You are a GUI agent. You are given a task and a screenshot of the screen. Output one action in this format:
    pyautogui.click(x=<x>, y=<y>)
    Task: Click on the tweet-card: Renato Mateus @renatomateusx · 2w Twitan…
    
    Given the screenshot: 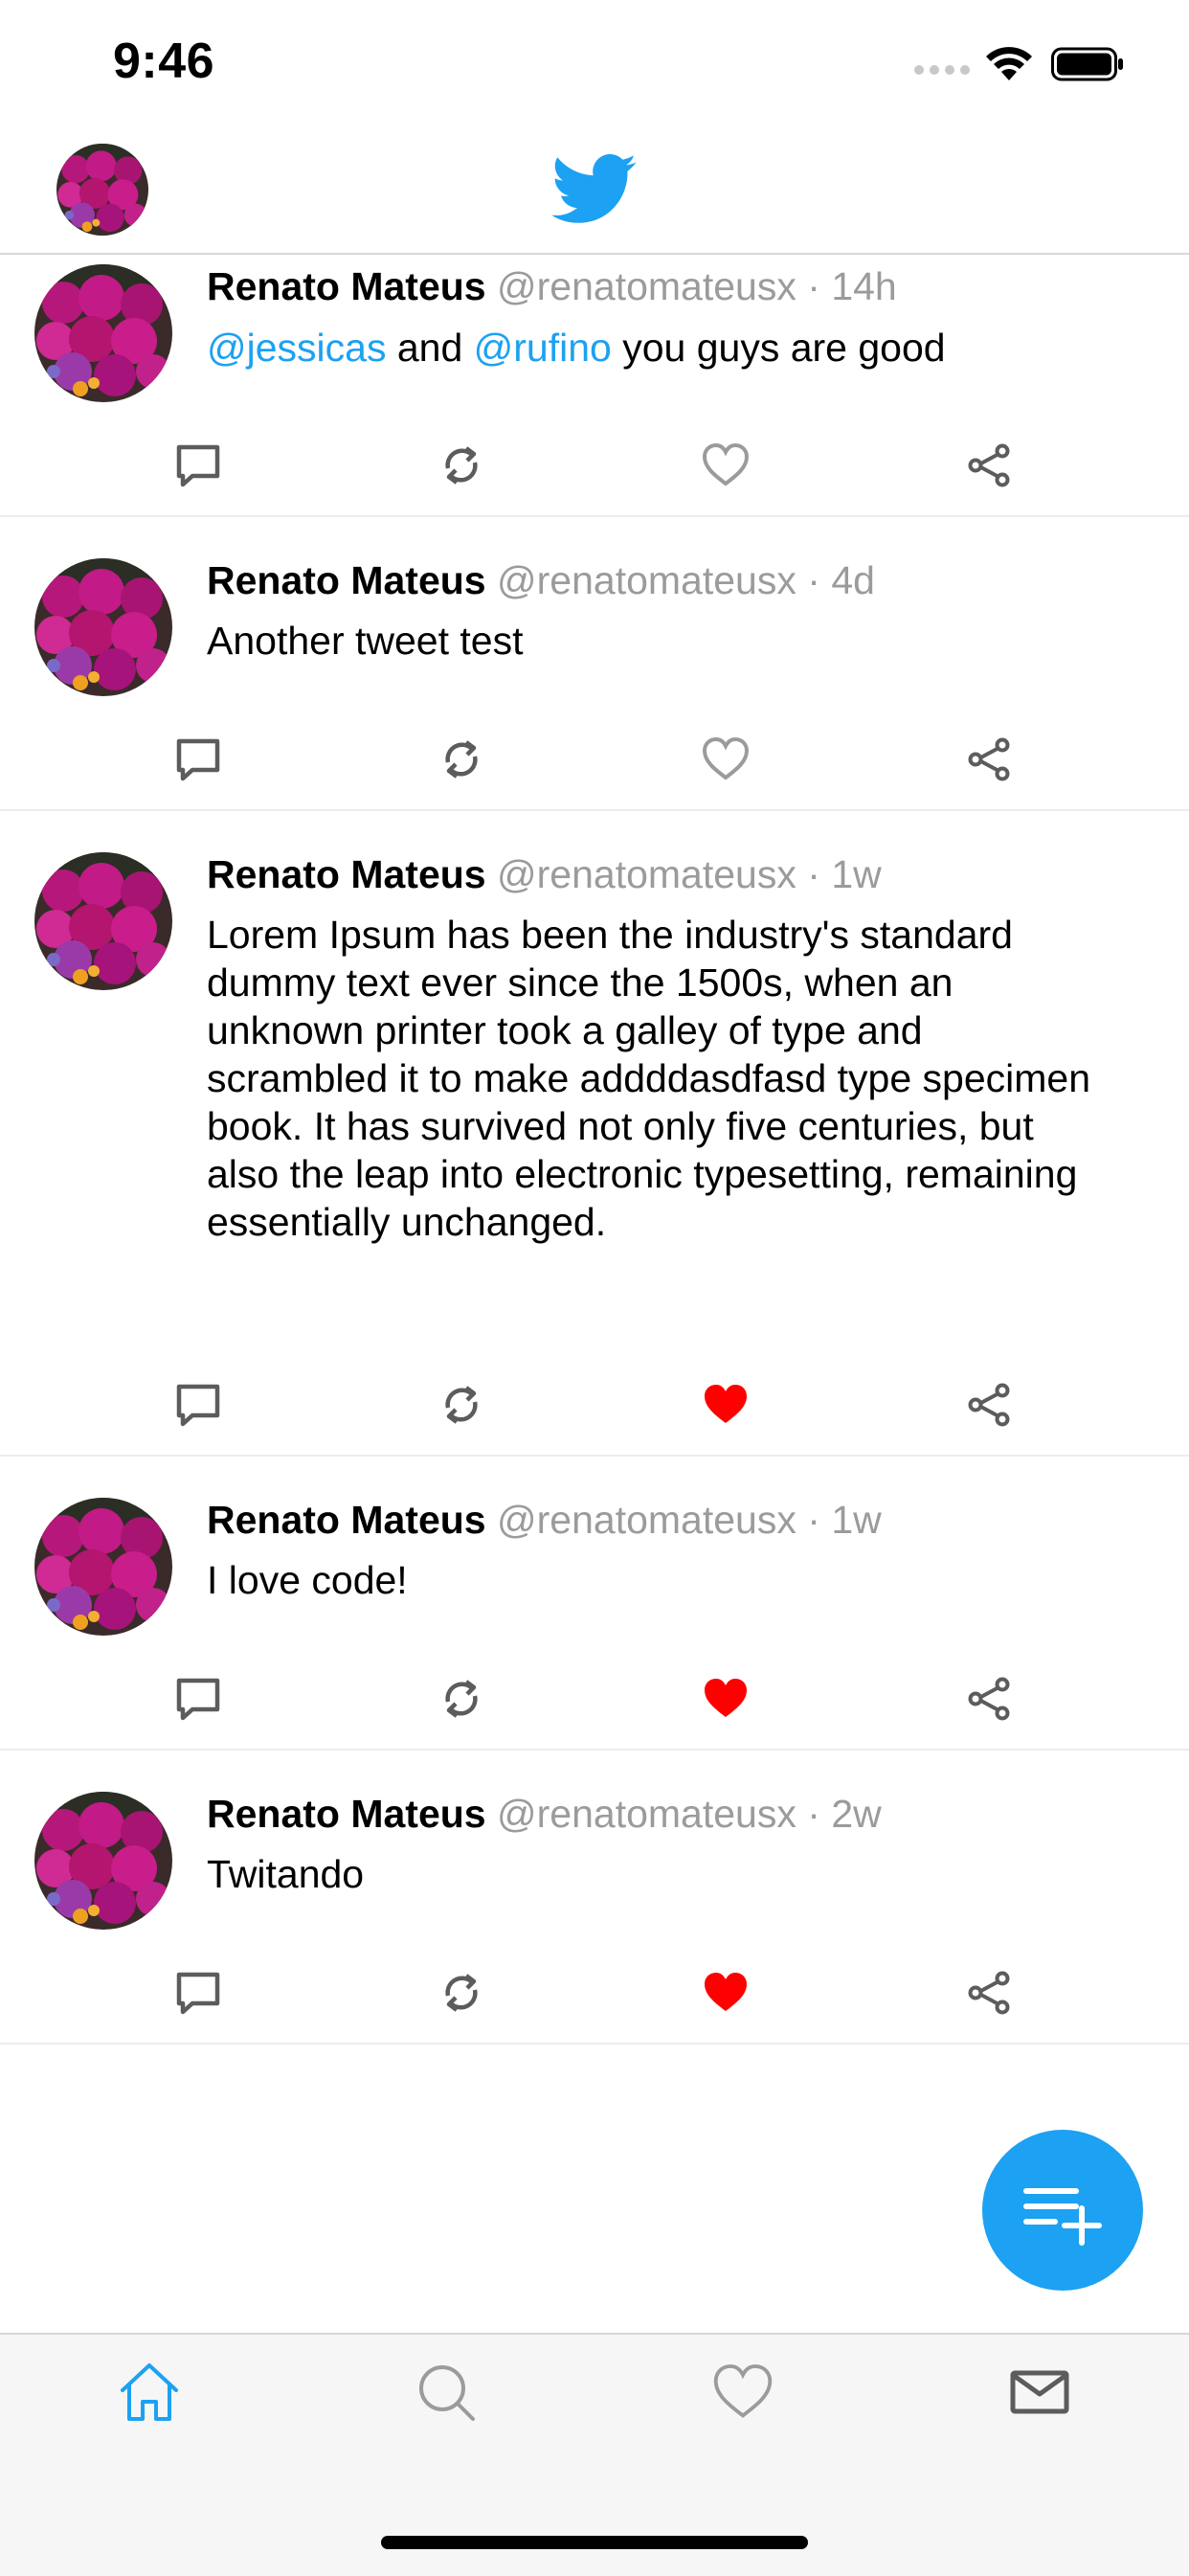 What is the action you would take?
    pyautogui.click(x=594, y=1898)
    